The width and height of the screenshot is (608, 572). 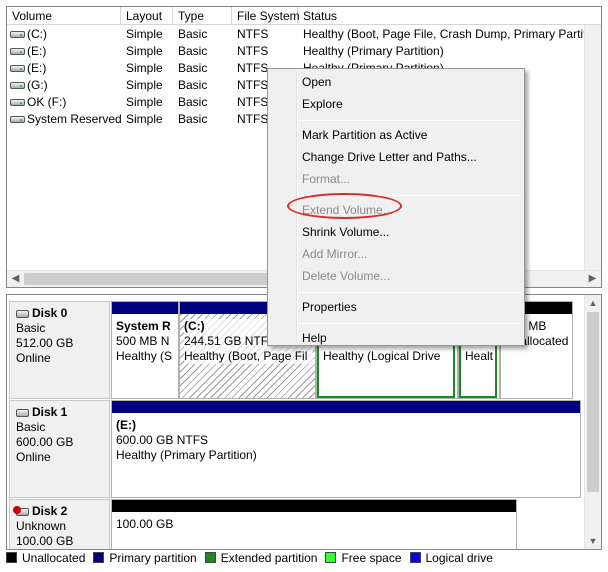 What do you see at coordinates (344, 206) in the screenshot?
I see `highlight-annotation` at bounding box center [344, 206].